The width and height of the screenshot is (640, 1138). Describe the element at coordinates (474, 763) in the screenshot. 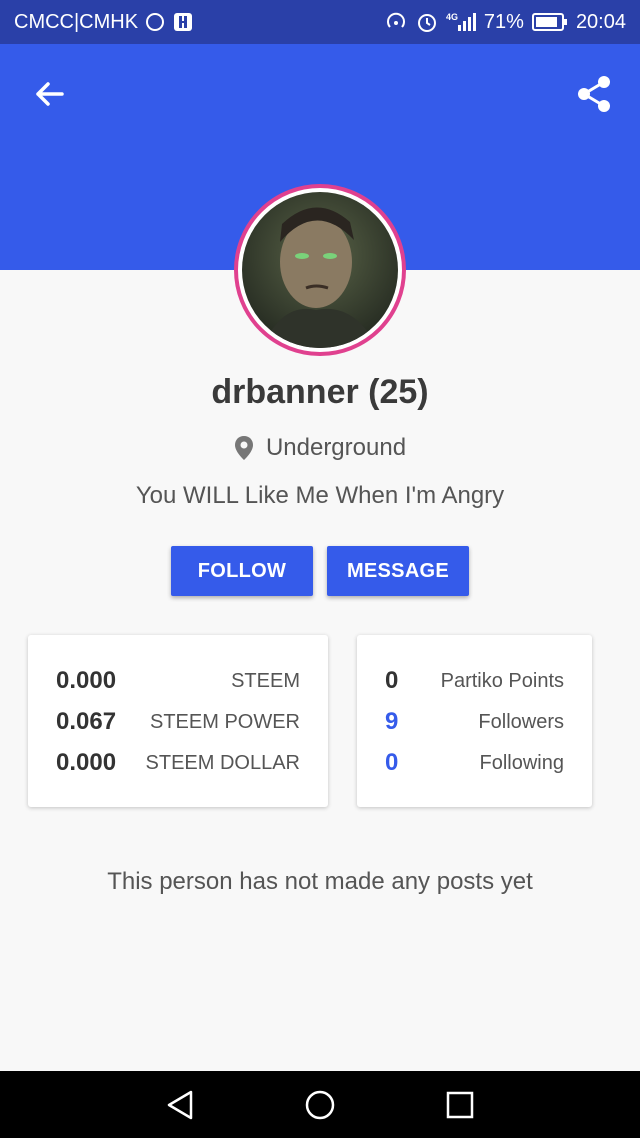

I see `social-row-following: 0 Following` at that location.